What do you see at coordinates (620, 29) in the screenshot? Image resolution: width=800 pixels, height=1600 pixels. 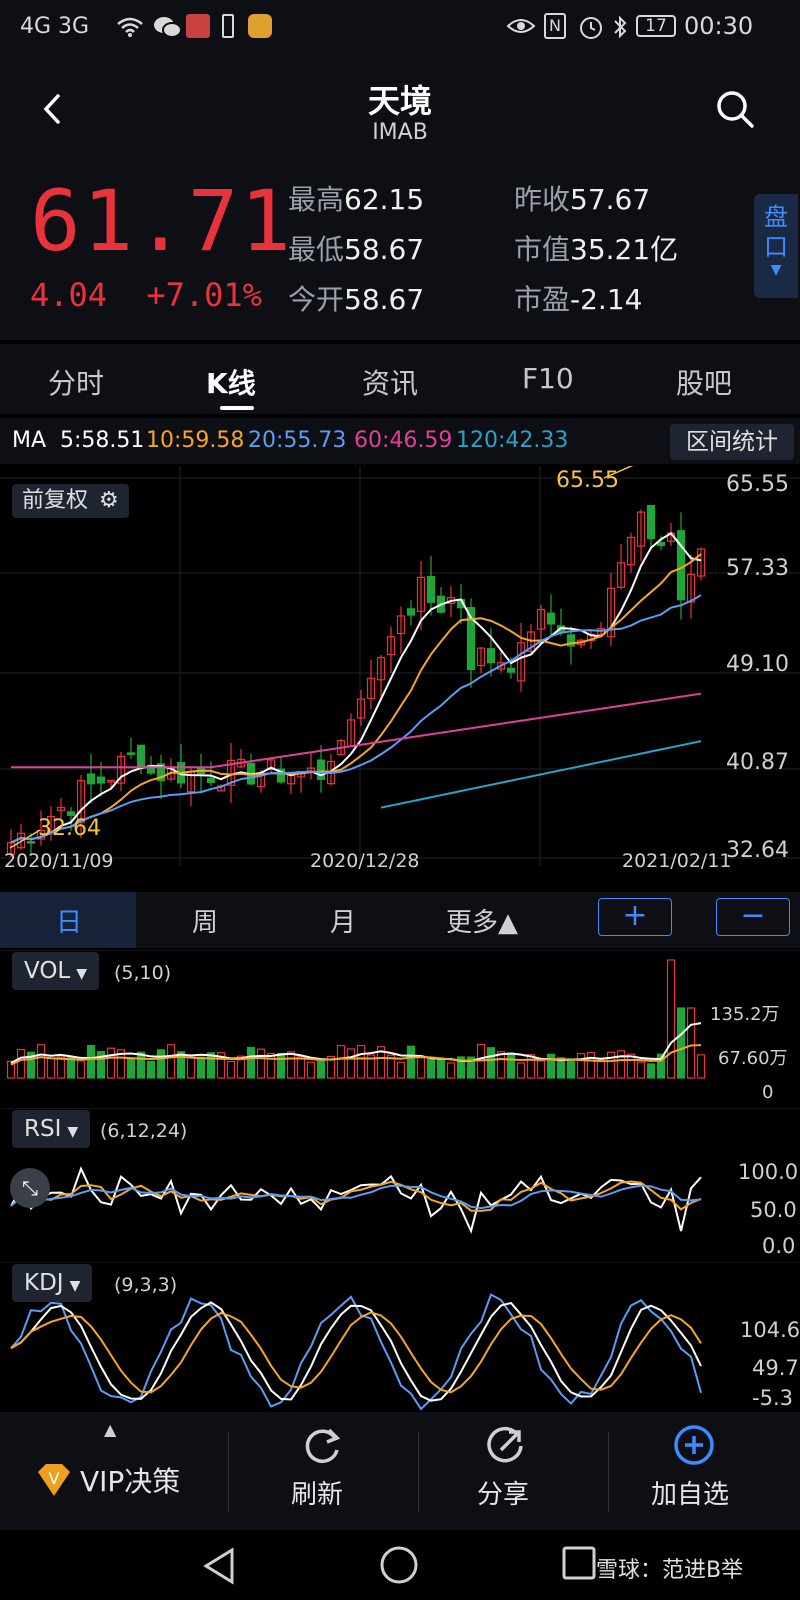 I see `bluetooth-icon` at bounding box center [620, 29].